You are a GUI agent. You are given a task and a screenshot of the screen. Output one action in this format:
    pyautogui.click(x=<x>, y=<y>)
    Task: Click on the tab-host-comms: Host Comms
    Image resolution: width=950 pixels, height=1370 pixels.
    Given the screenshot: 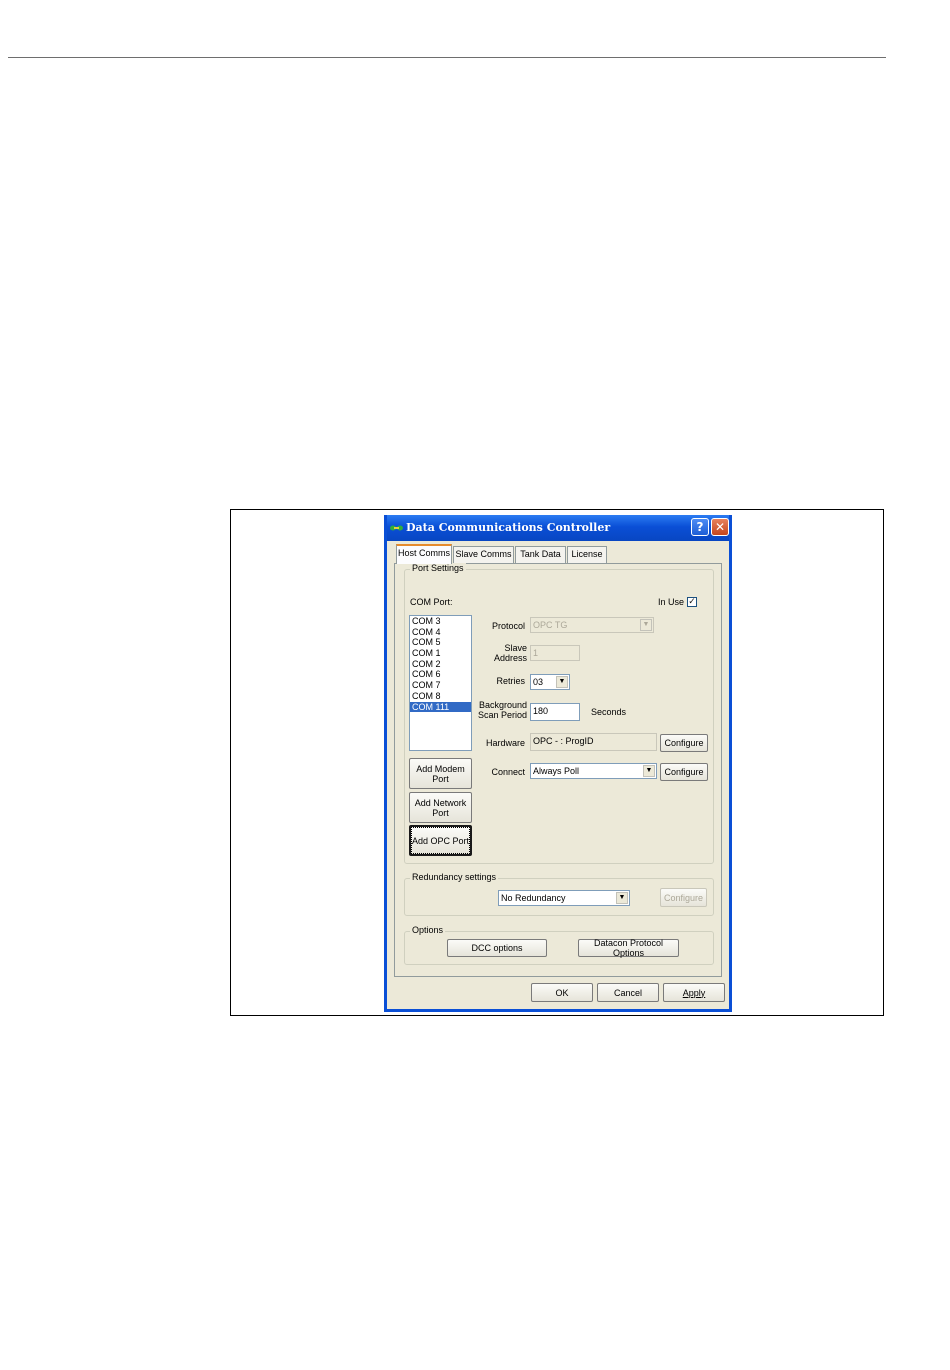 What is the action you would take?
    pyautogui.click(x=424, y=554)
    